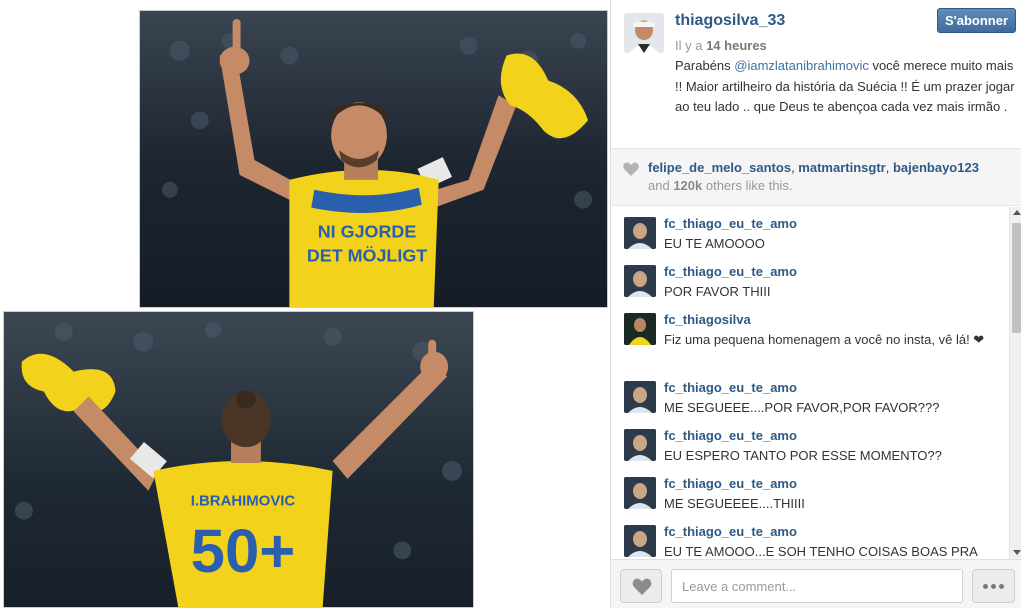 This screenshot has width=1021, height=608. What do you see at coordinates (1015, 383) in the screenshot?
I see `comments-scrollbar` at bounding box center [1015, 383].